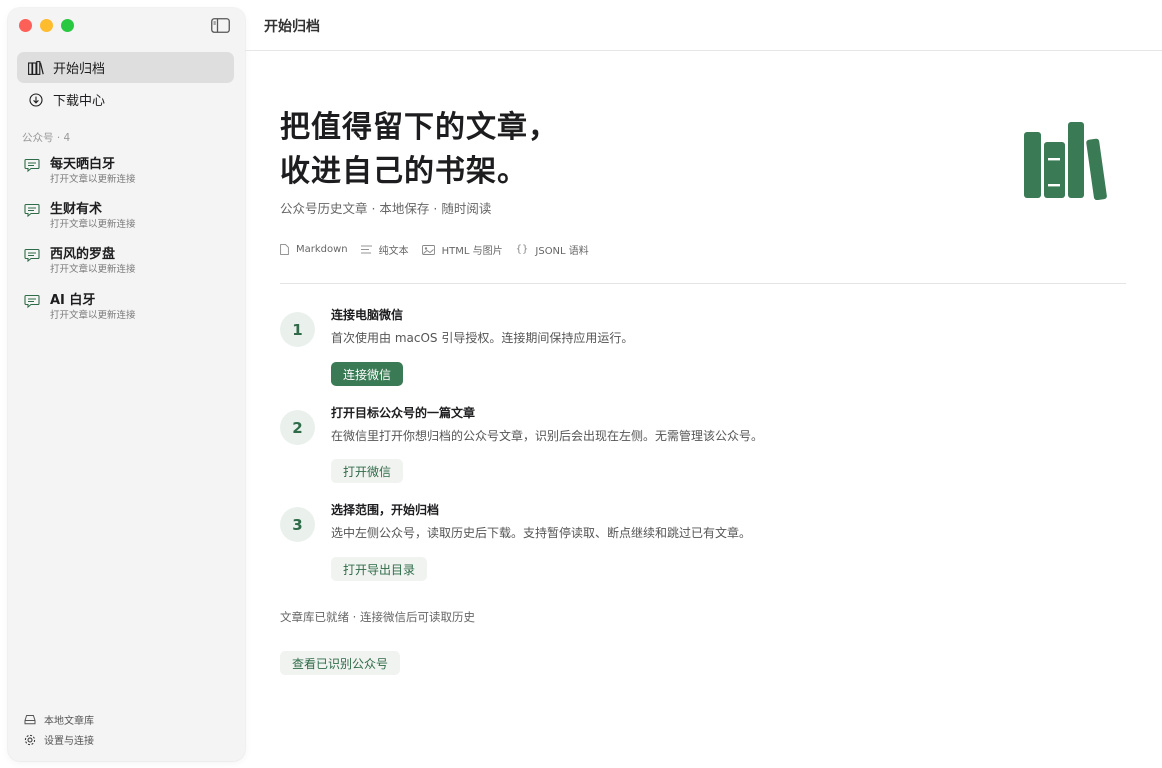 The image size is (1162, 768). Describe the element at coordinates (79, 101) in the screenshot. I see `sidebar-item-label: 下载中心` at that location.